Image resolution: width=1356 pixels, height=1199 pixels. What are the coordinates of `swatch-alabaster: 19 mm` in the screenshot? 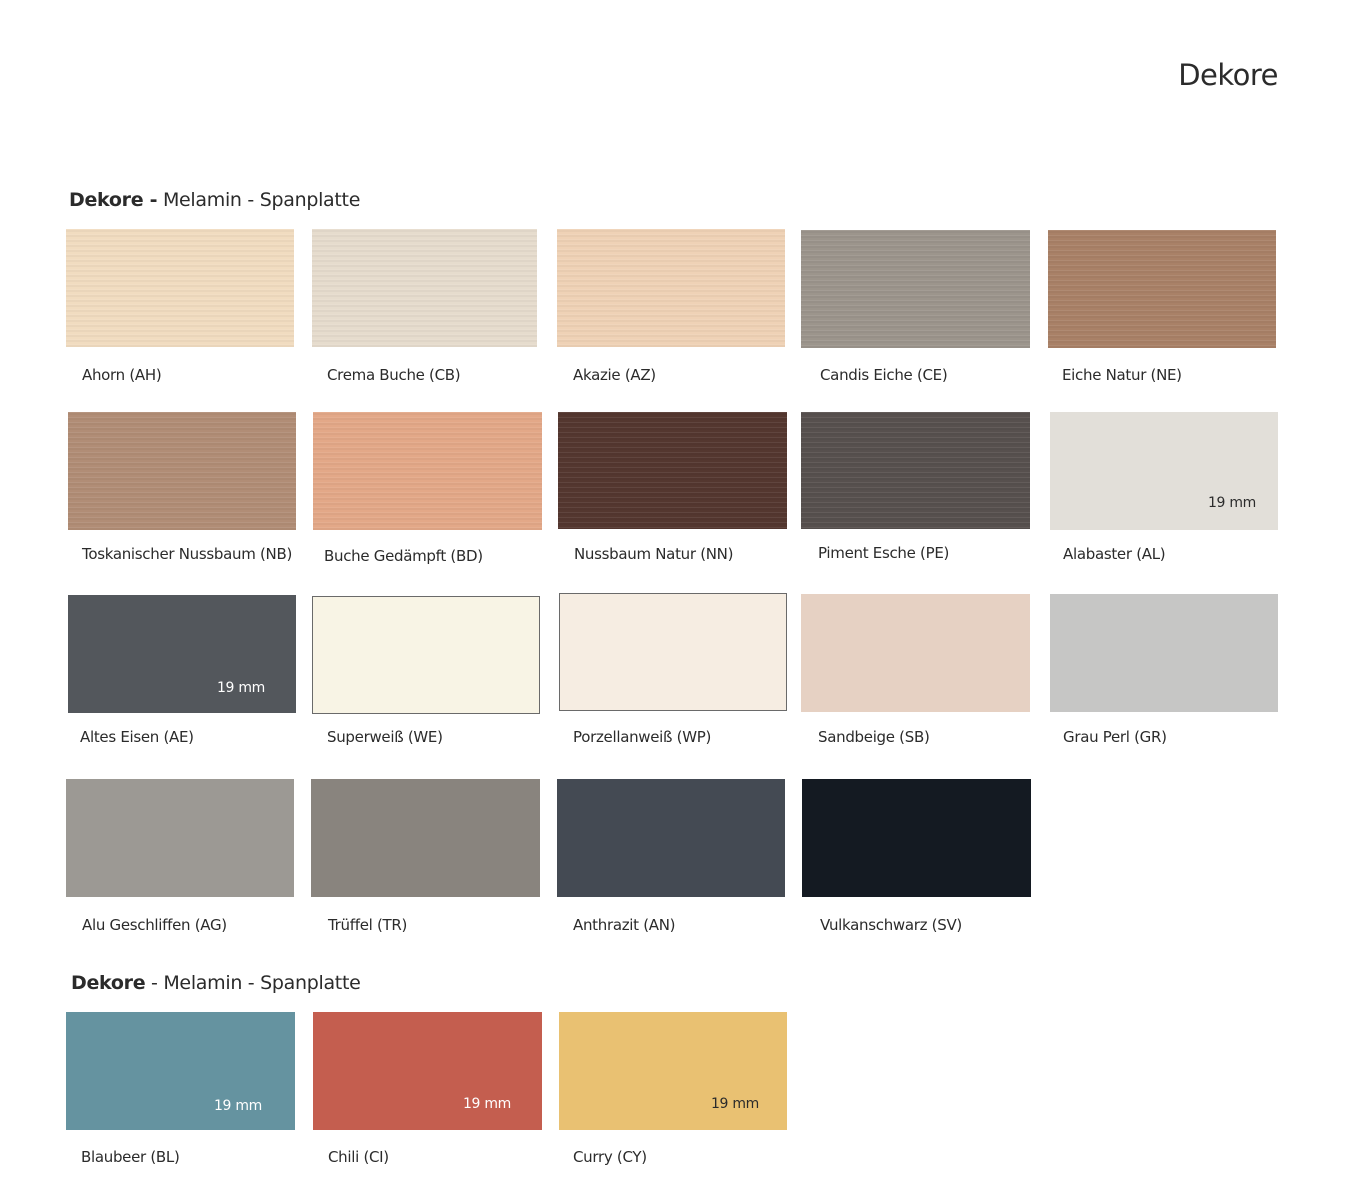 It's located at (1164, 471).